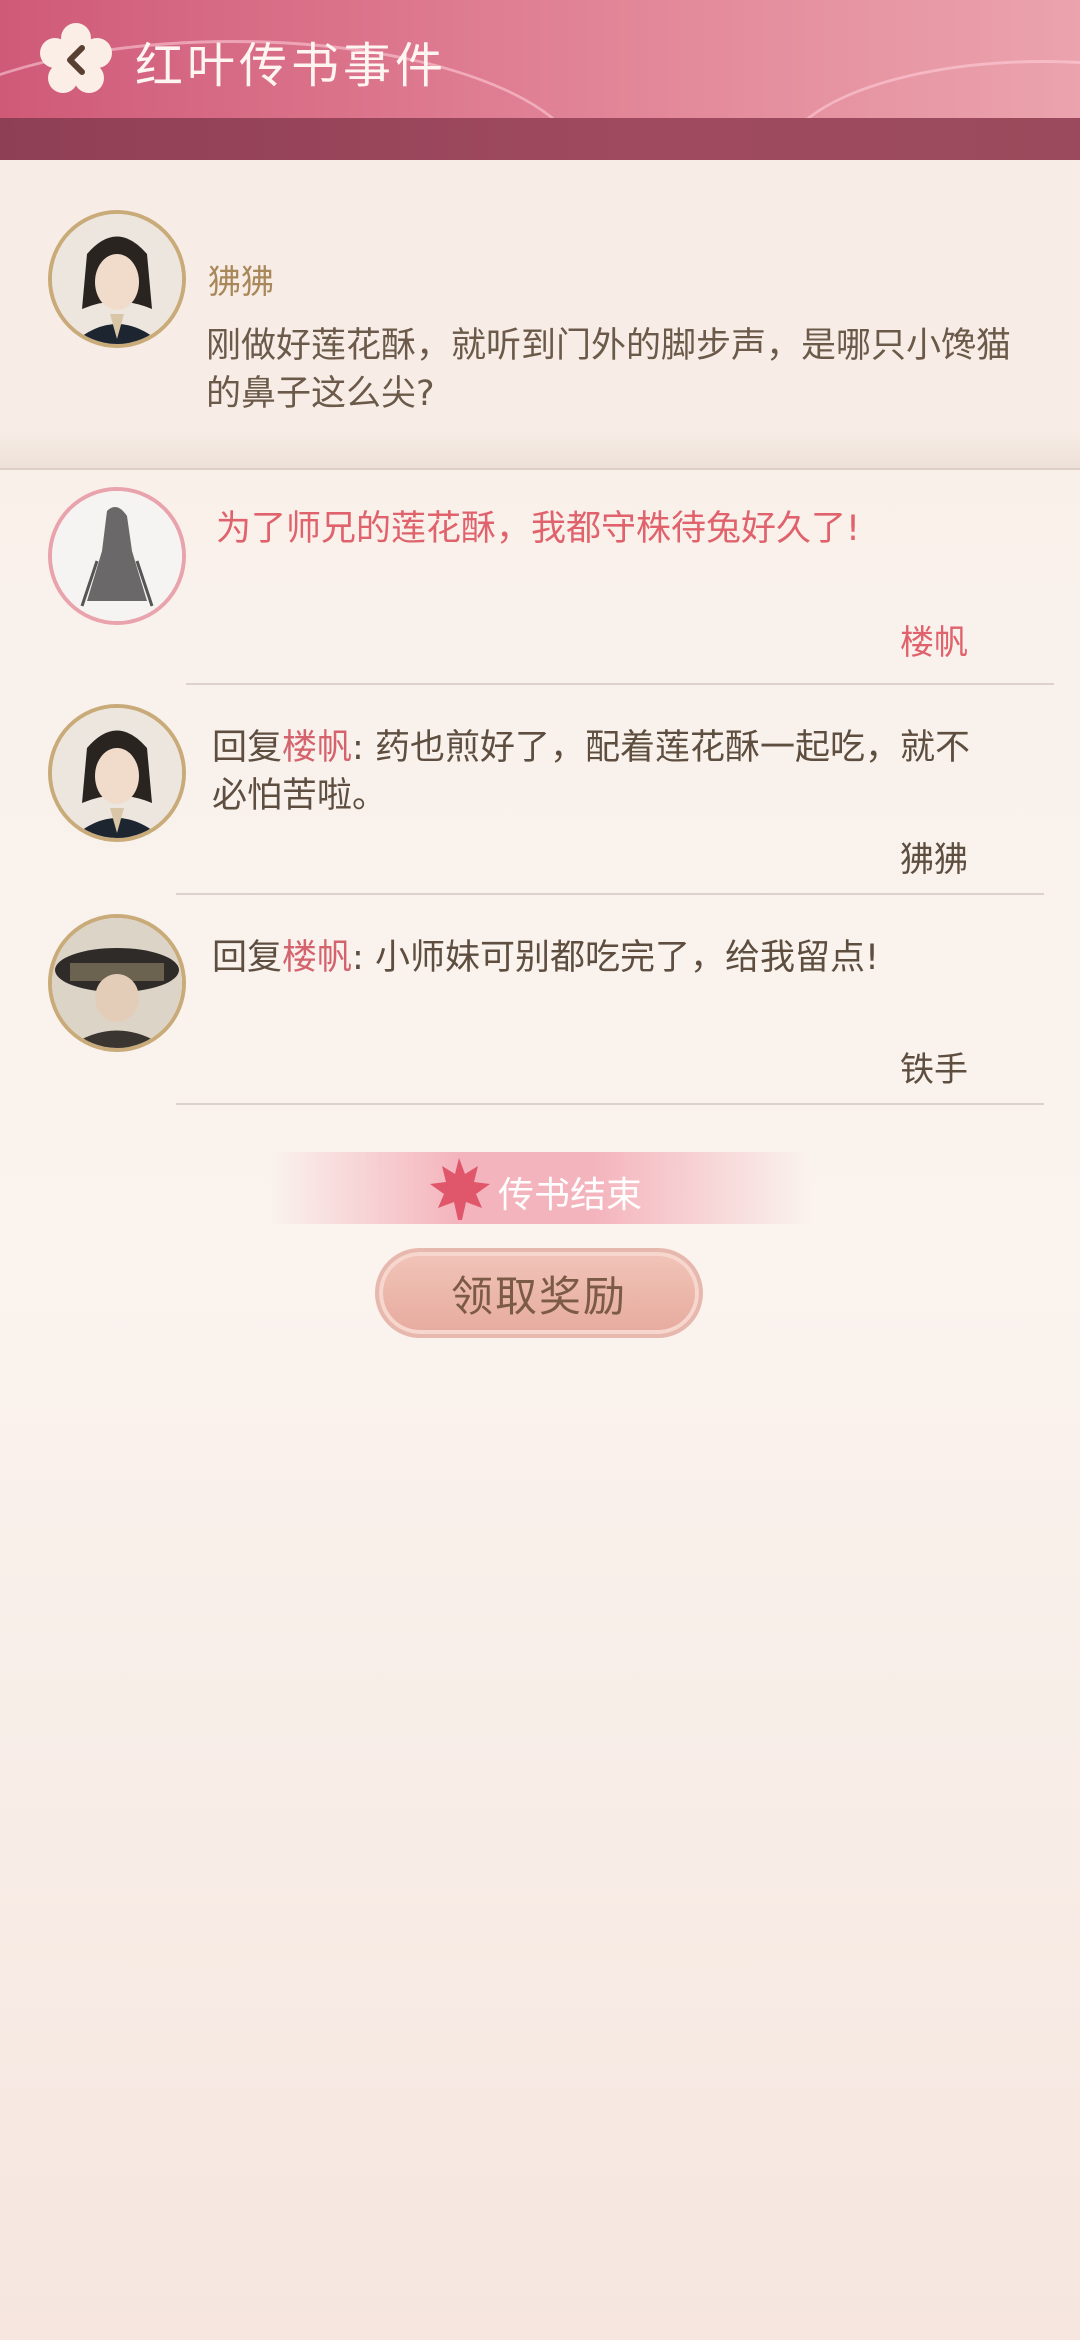 This screenshot has width=1080, height=2340. I want to click on claim-reward-button: 领取奖励, so click(539, 1293).